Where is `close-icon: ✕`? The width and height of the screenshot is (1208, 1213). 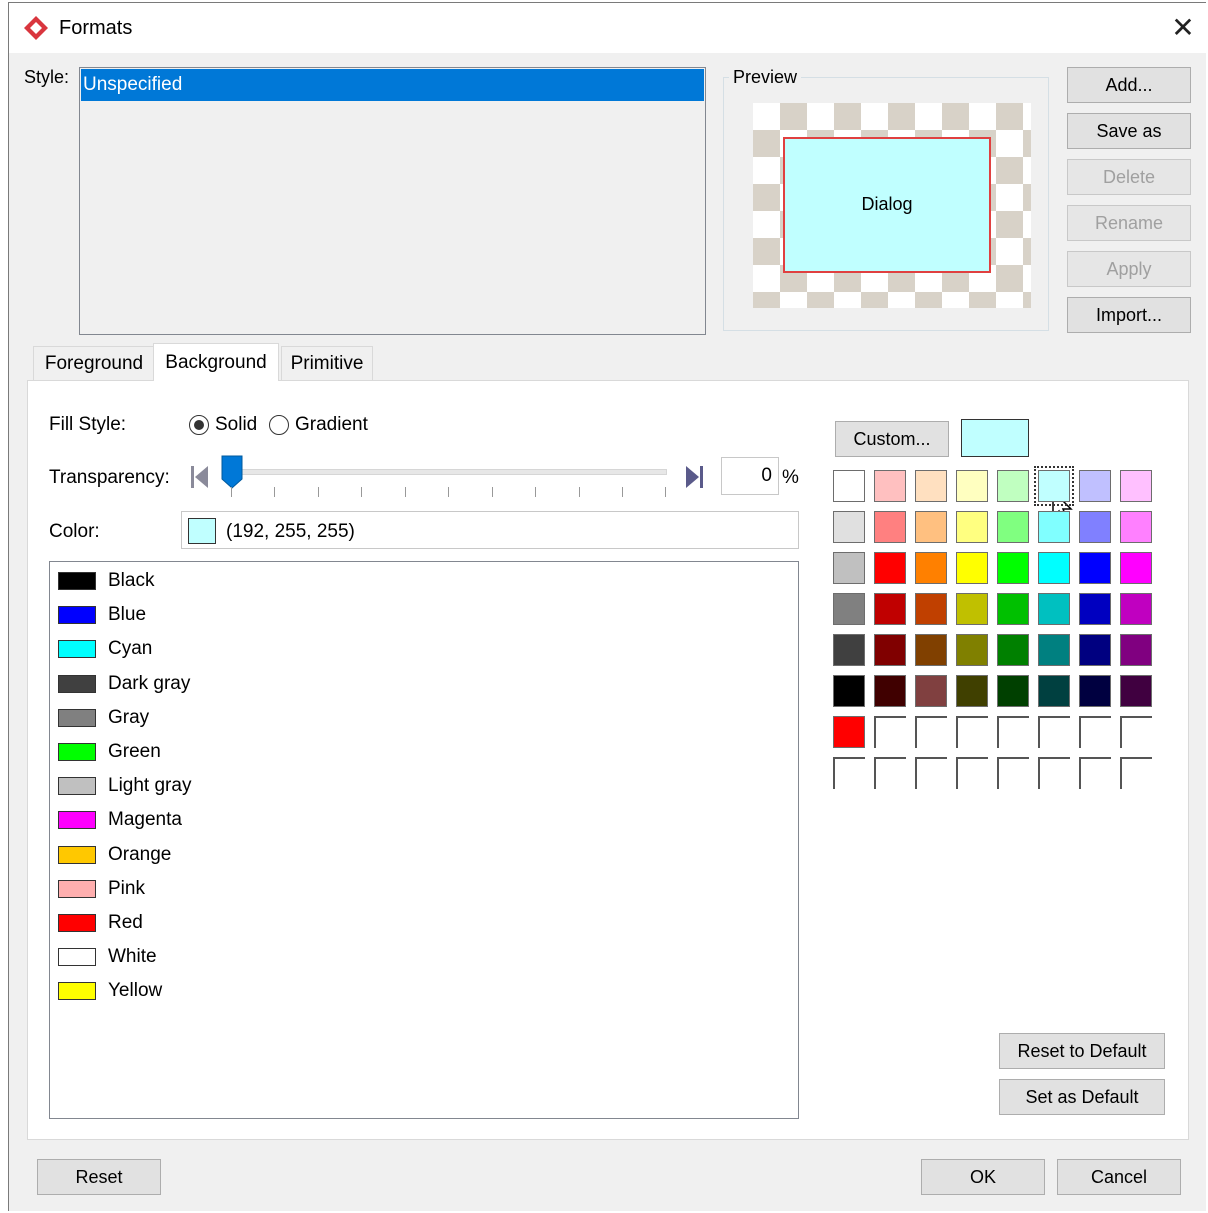
close-icon: ✕ is located at coordinates (1183, 28).